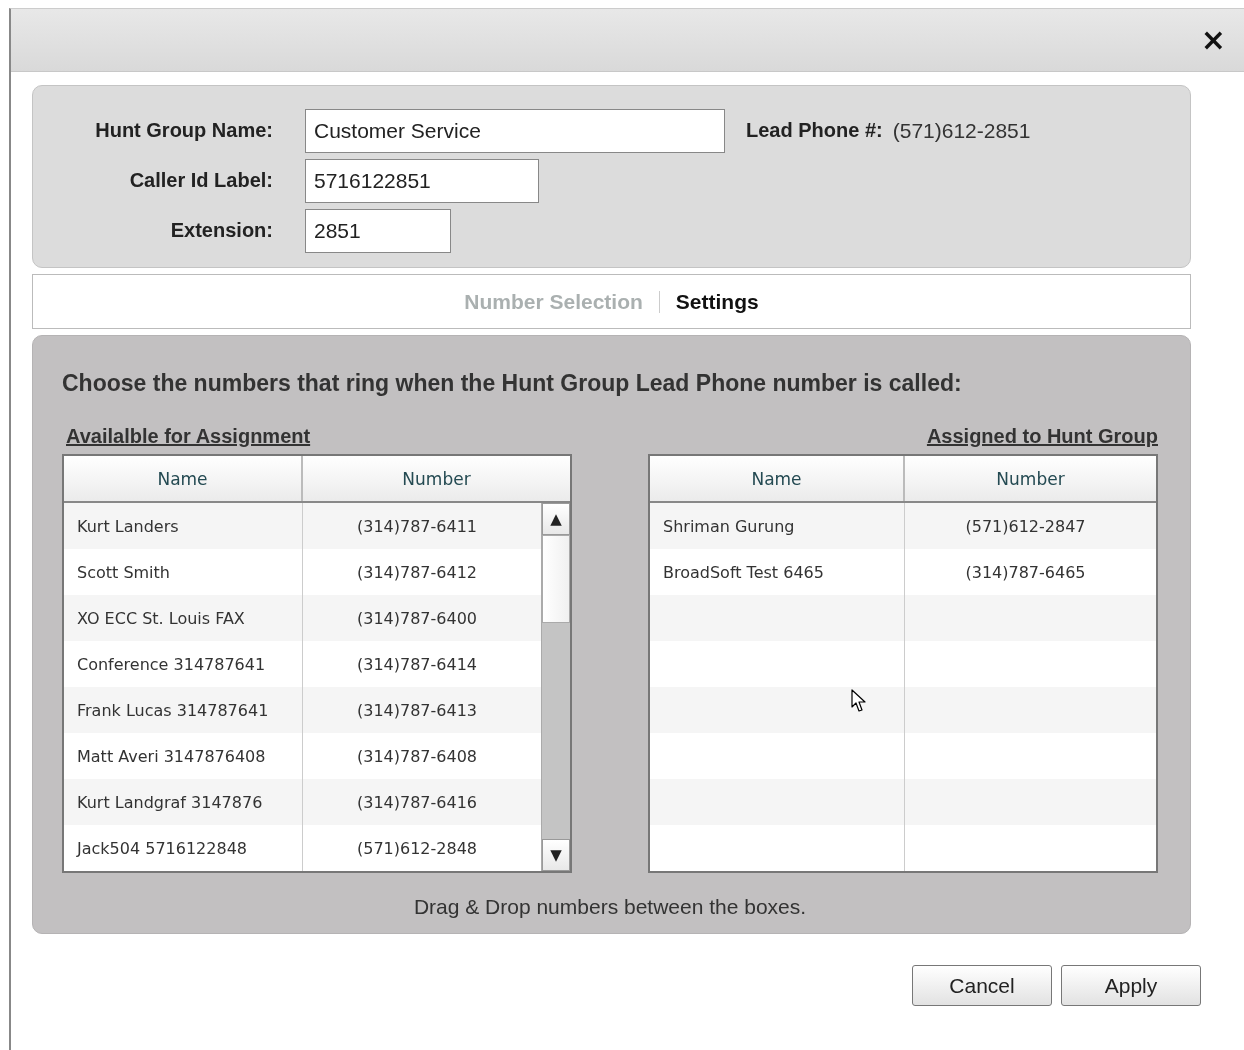 This screenshot has height=1050, width=1244. I want to click on scroll-down-button: ▼, so click(556, 855).